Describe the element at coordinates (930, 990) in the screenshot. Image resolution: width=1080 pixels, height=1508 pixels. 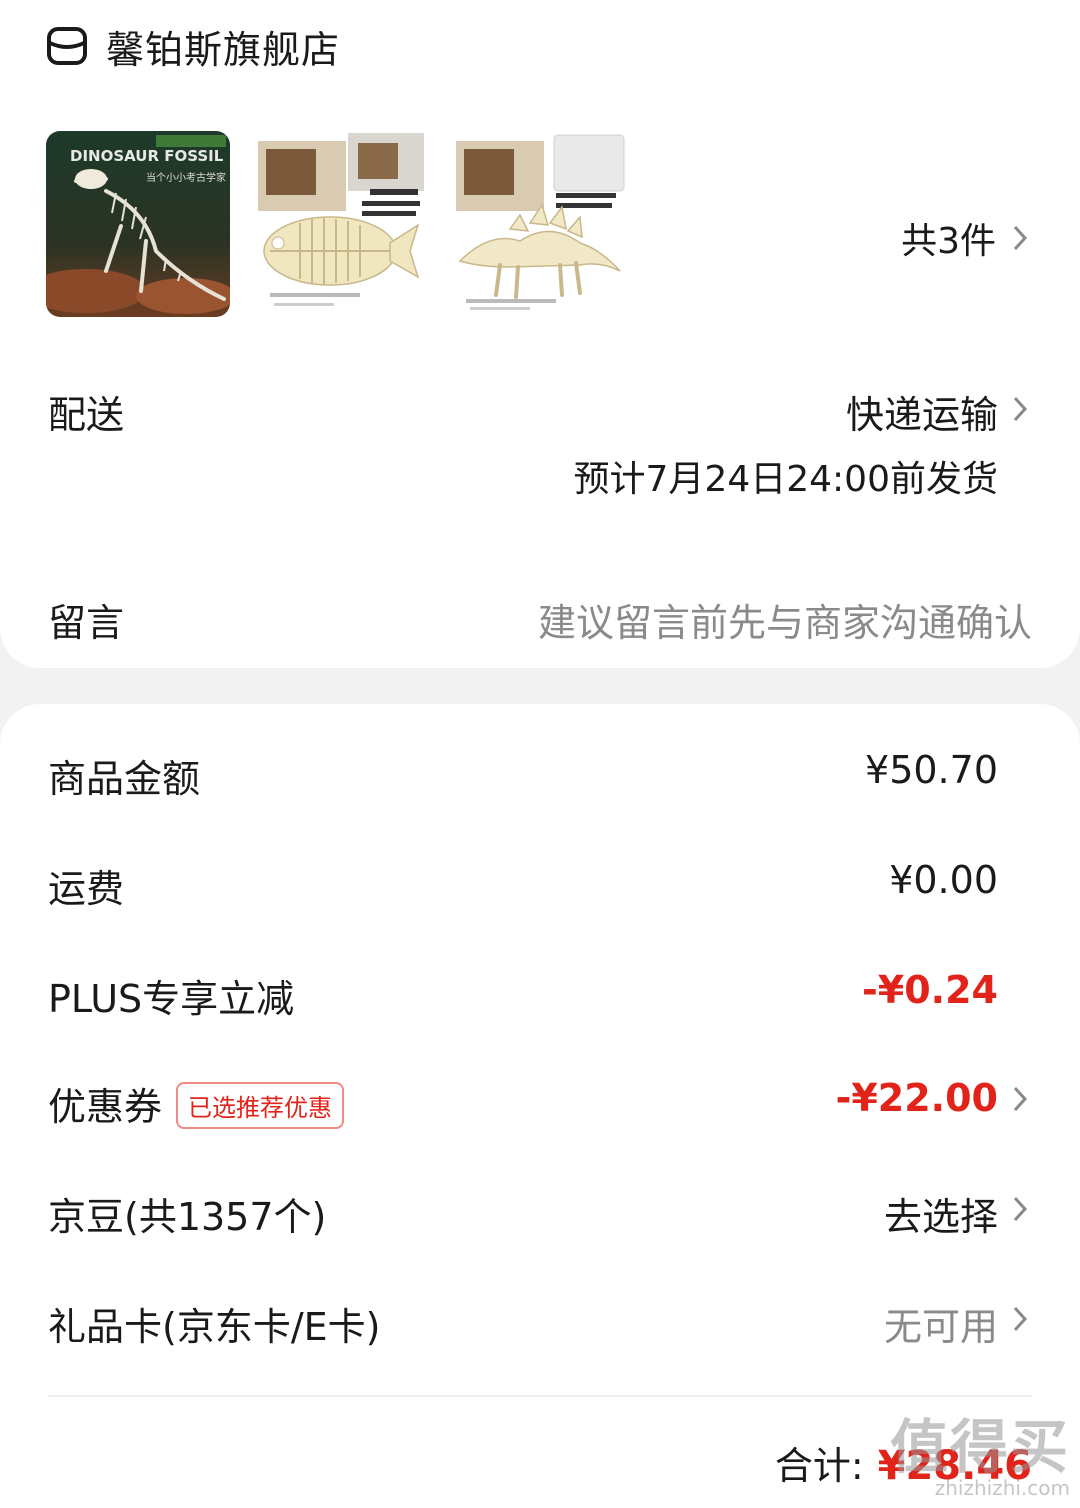
I see `plus-discount-value: -¥0.24` at that location.